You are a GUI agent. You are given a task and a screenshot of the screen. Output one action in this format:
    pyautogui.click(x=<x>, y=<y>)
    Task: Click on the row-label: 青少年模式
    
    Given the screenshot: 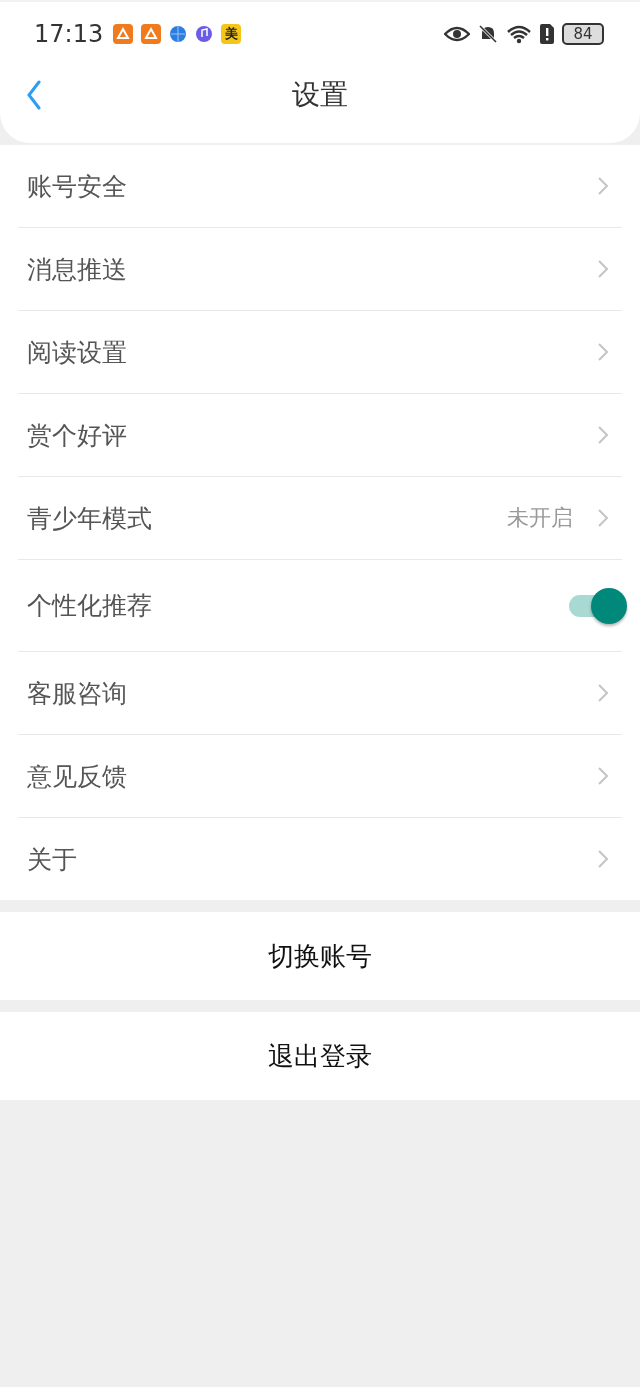 What is the action you would take?
    pyautogui.click(x=89, y=518)
    